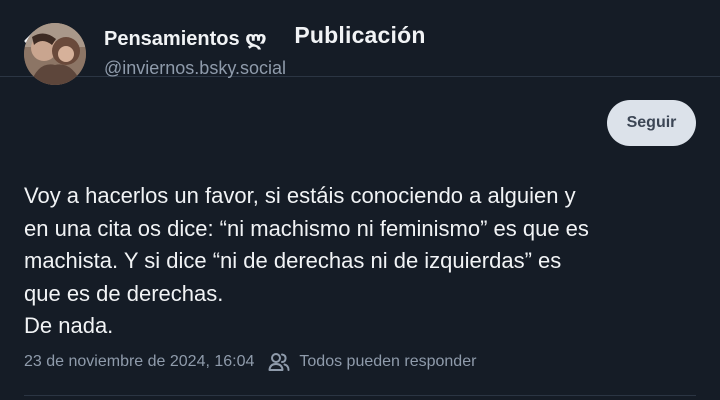 This screenshot has height=400, width=720. Describe the element at coordinates (279, 362) in the screenshot. I see `people-icon` at that location.